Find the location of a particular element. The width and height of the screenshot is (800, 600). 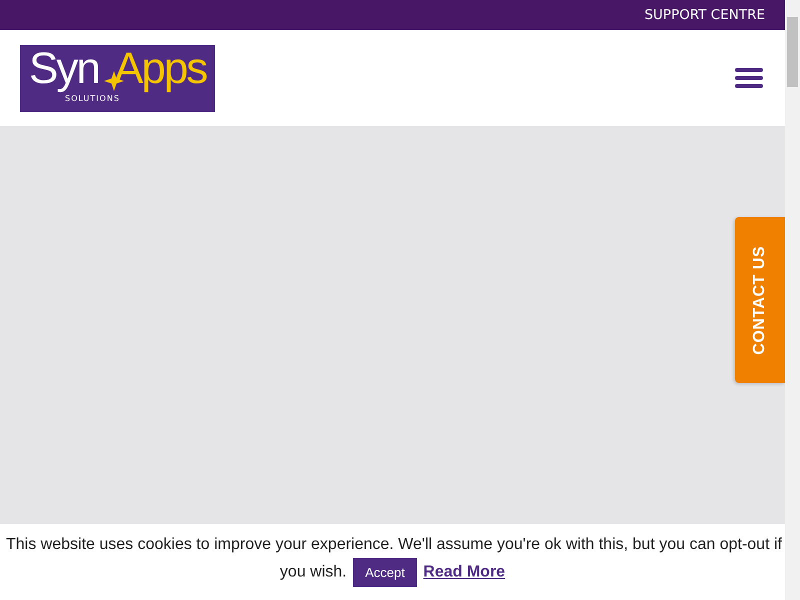

cookie-message: This website uses cookies to improve your experience. We'll assume you're ok with this, but you can opt-out if is located at coordinates (394, 544).